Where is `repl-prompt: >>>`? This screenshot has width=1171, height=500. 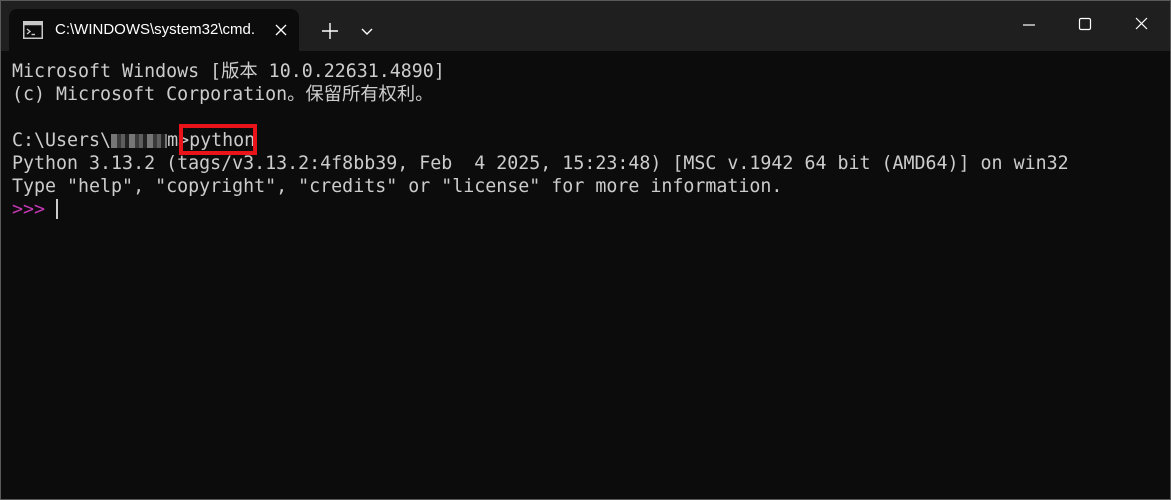 repl-prompt: >>> is located at coordinates (34, 209).